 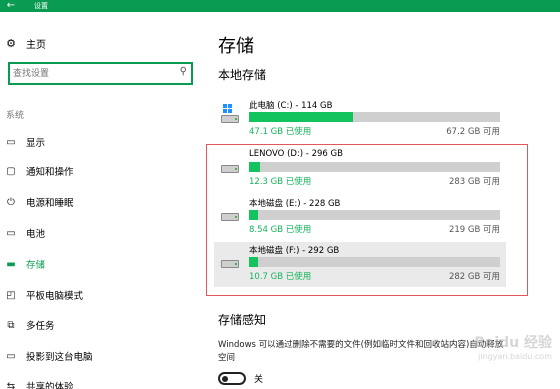 What do you see at coordinates (242, 320) in the screenshot?
I see `storage-sense-heading: 存储感知` at bounding box center [242, 320].